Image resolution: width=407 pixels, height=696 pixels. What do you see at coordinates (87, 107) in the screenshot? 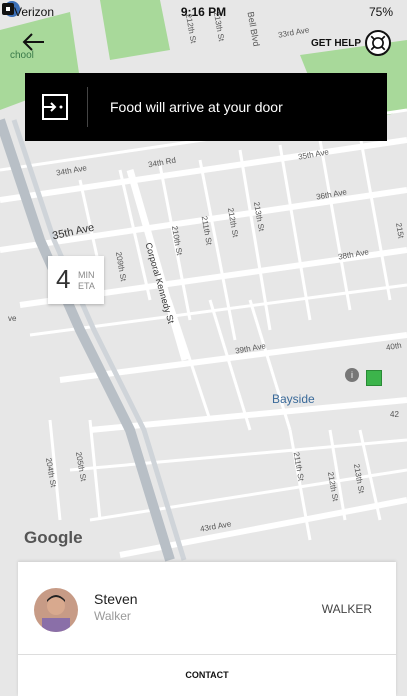
I see `banner-divider` at bounding box center [87, 107].